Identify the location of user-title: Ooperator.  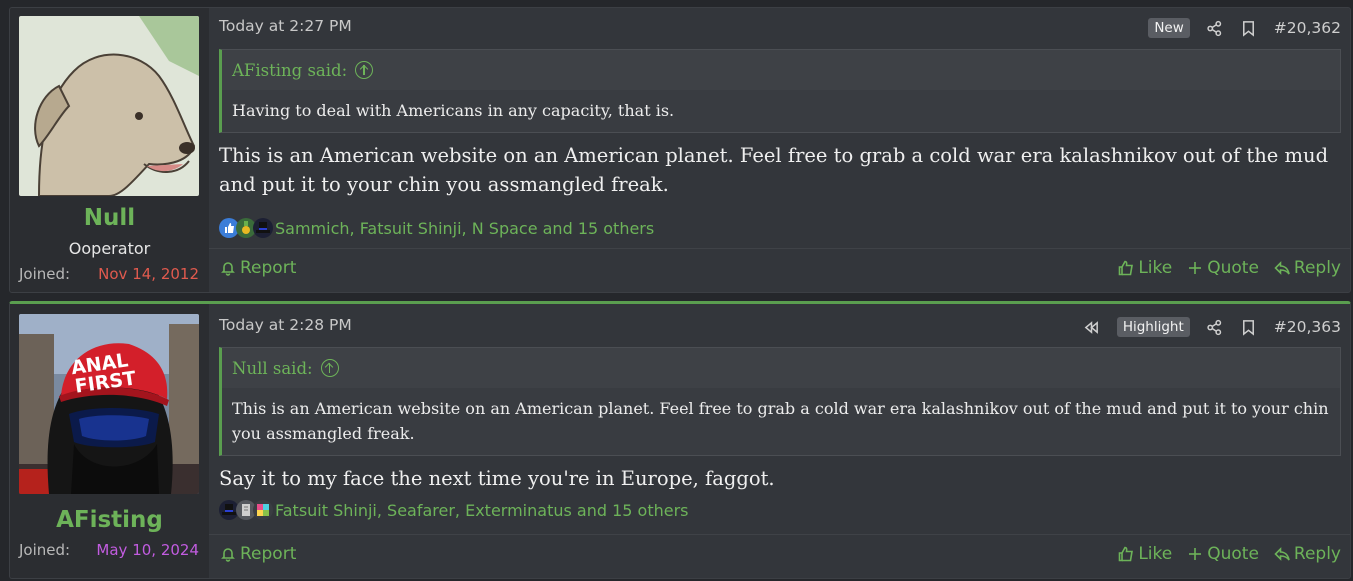
(109, 248).